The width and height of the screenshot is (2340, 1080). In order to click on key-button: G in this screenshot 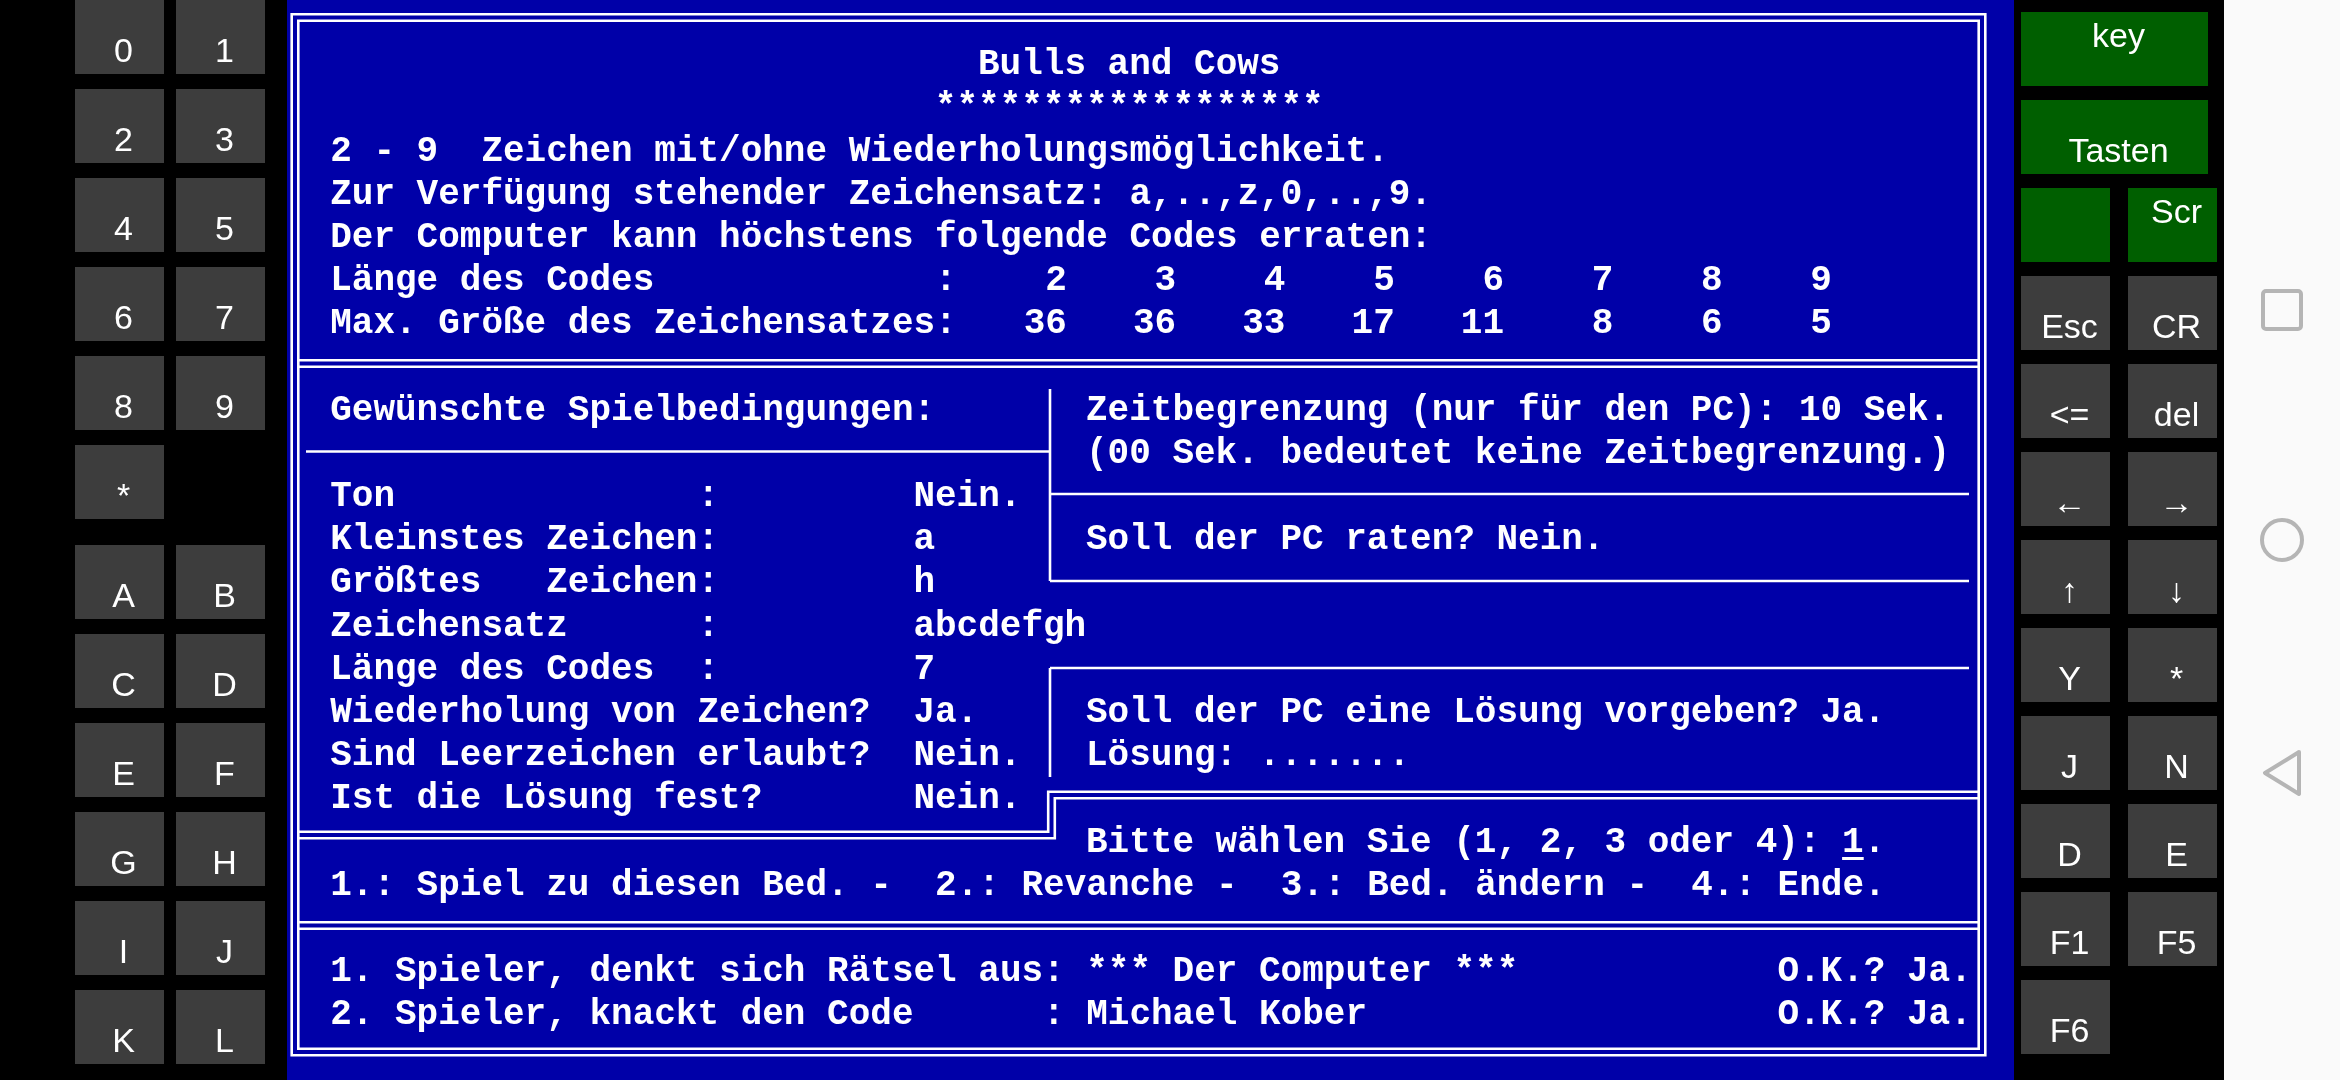, I will do `click(119, 849)`.